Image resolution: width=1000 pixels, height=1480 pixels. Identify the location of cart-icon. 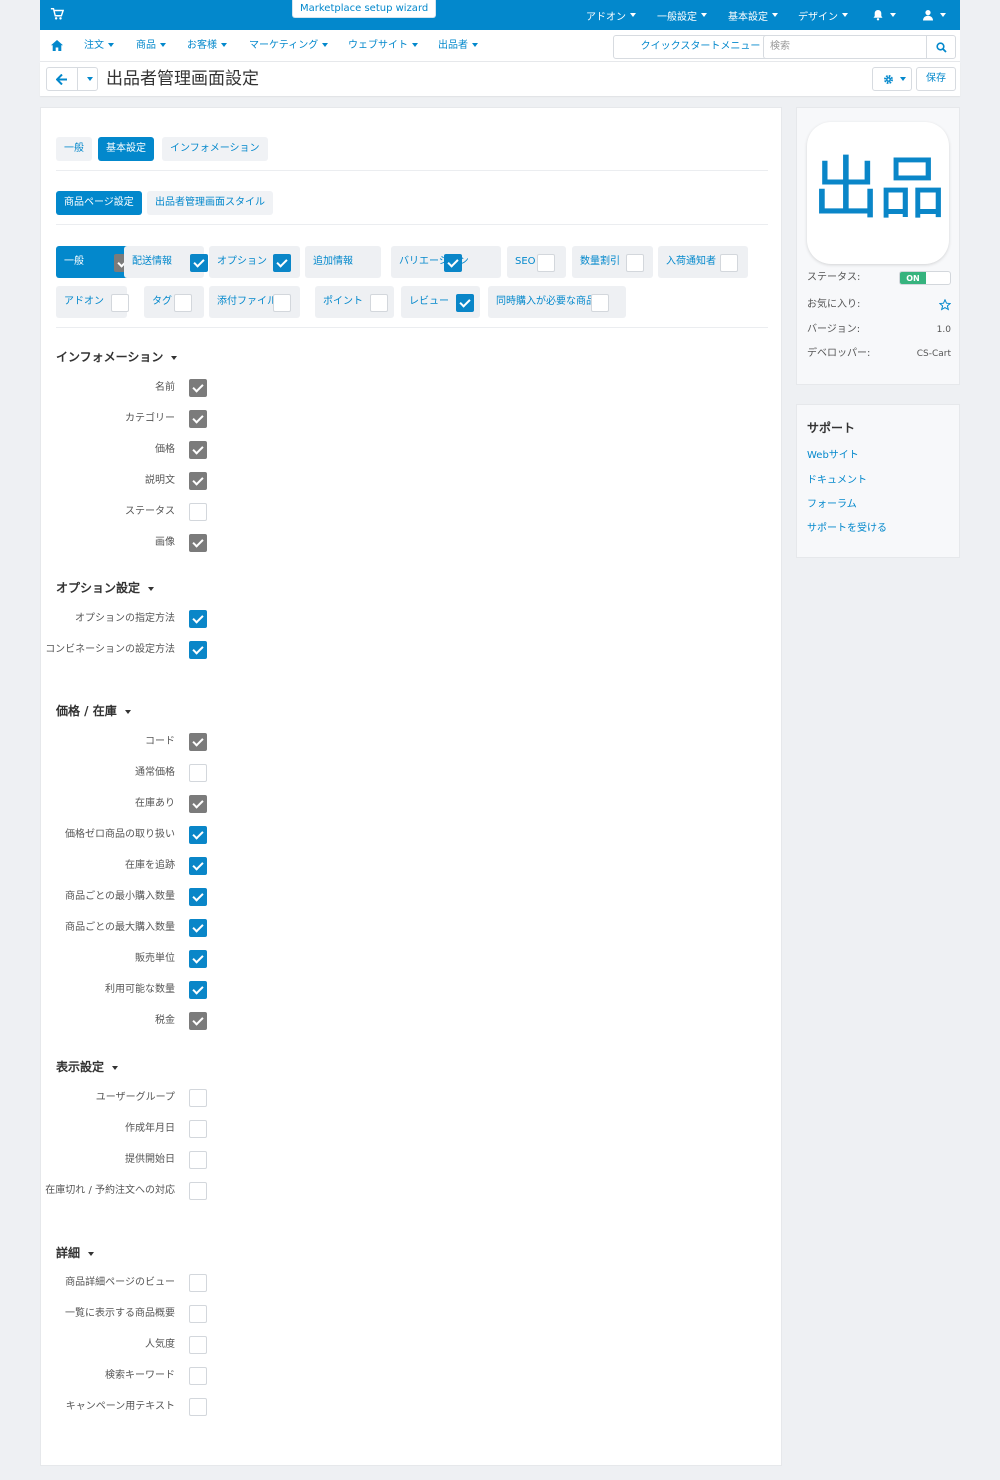
(57, 14).